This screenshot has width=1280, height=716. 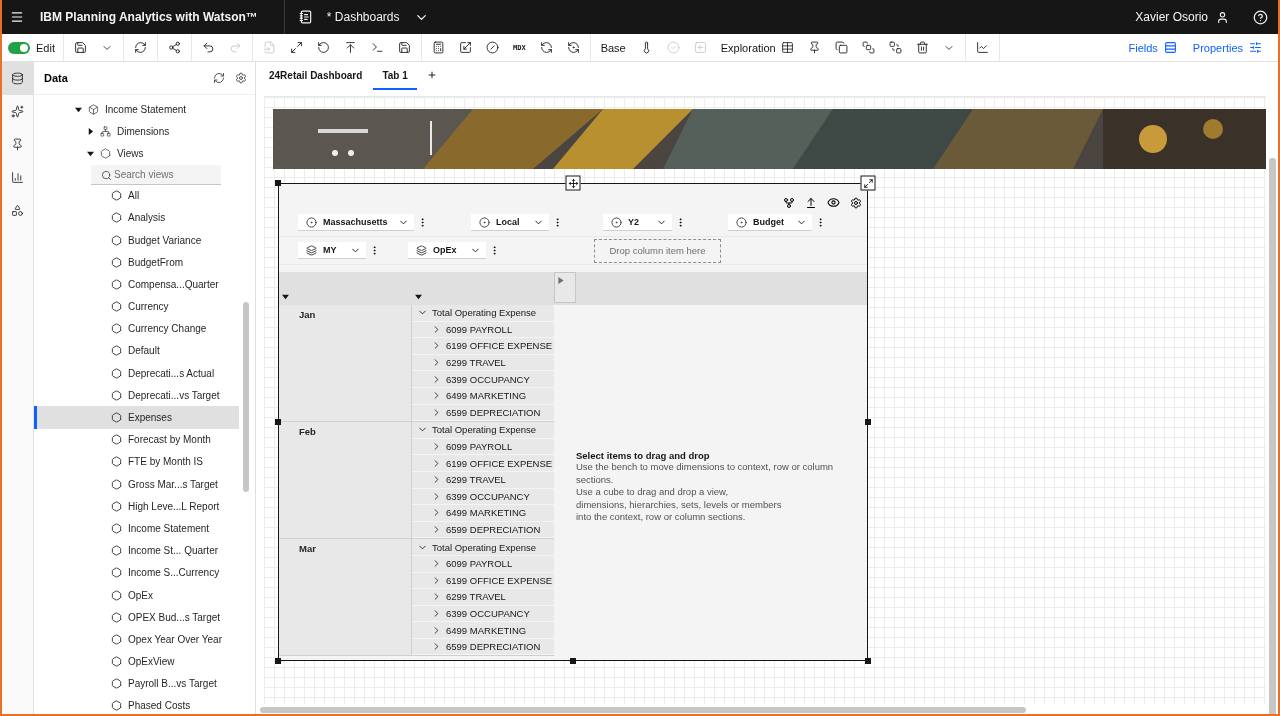 I want to click on view-item: Budget Variance, so click(x=136, y=240).